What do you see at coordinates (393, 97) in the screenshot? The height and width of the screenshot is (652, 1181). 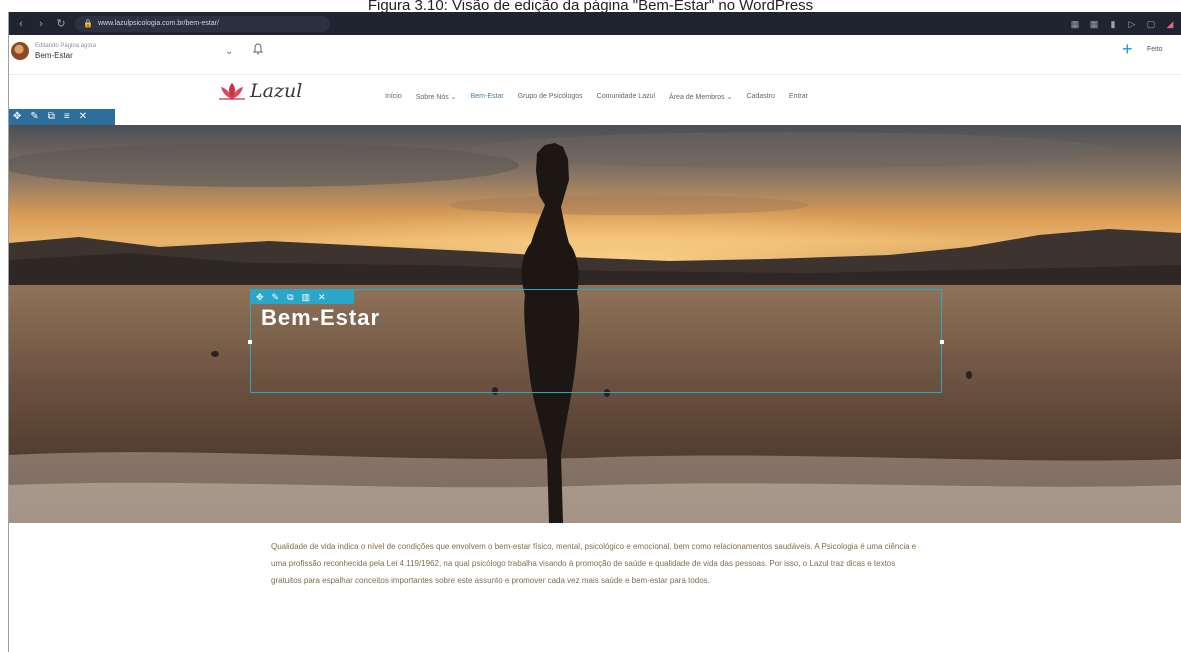 I see `nav-item-inicio: Início` at bounding box center [393, 97].